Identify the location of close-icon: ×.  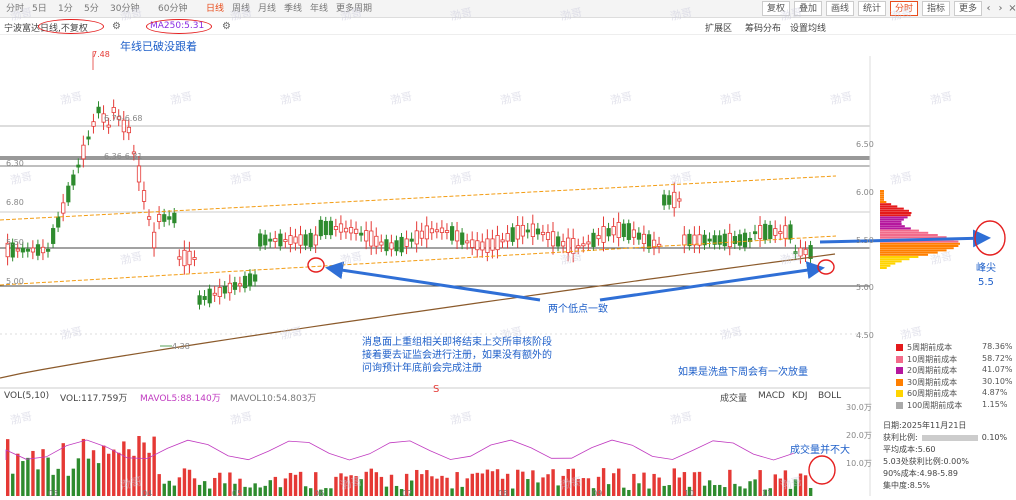
(1011, 8).